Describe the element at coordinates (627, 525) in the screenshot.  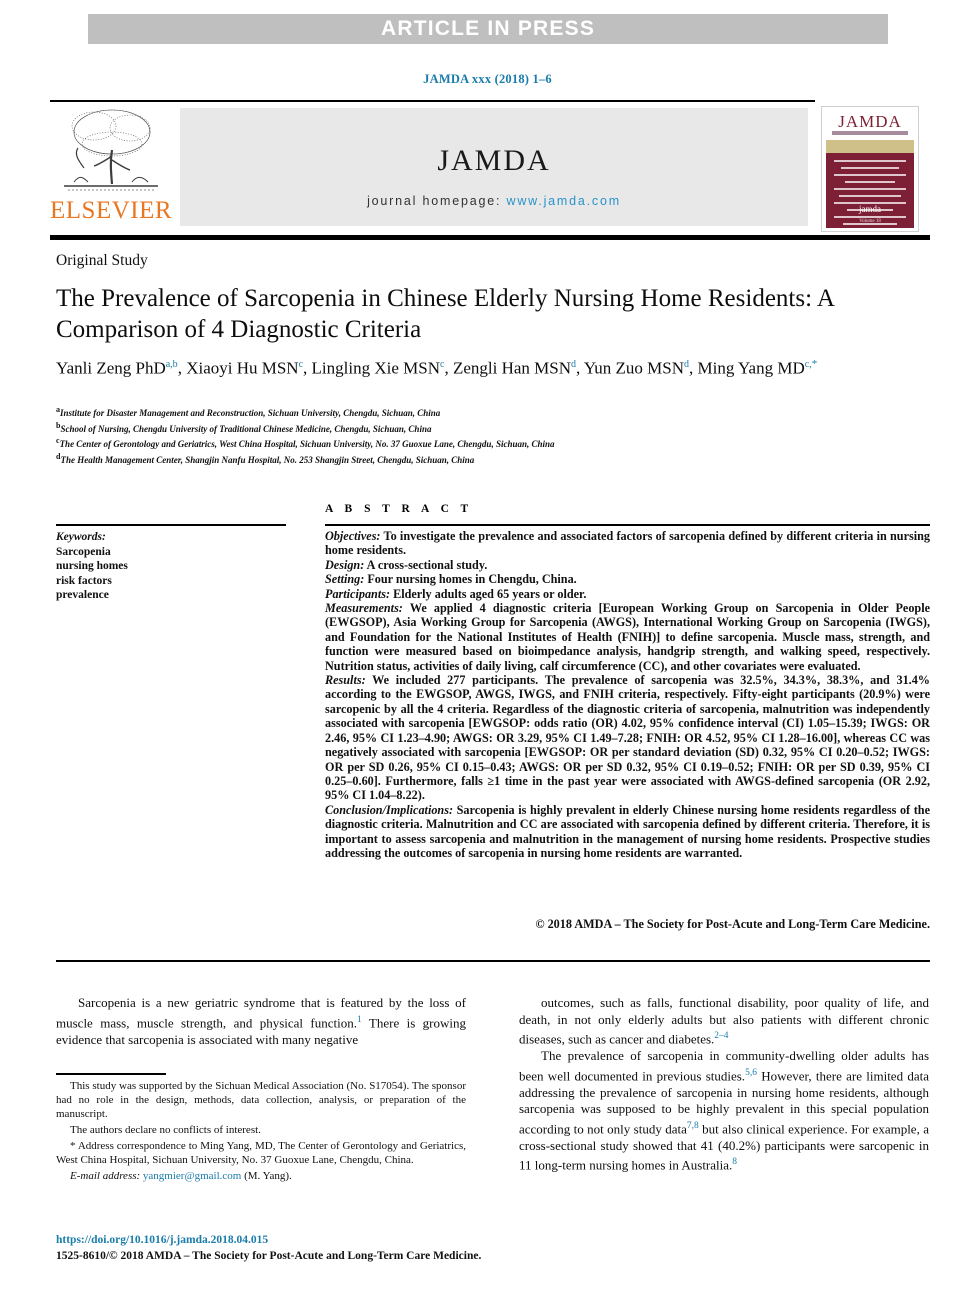
I see `abstract-rule` at that location.